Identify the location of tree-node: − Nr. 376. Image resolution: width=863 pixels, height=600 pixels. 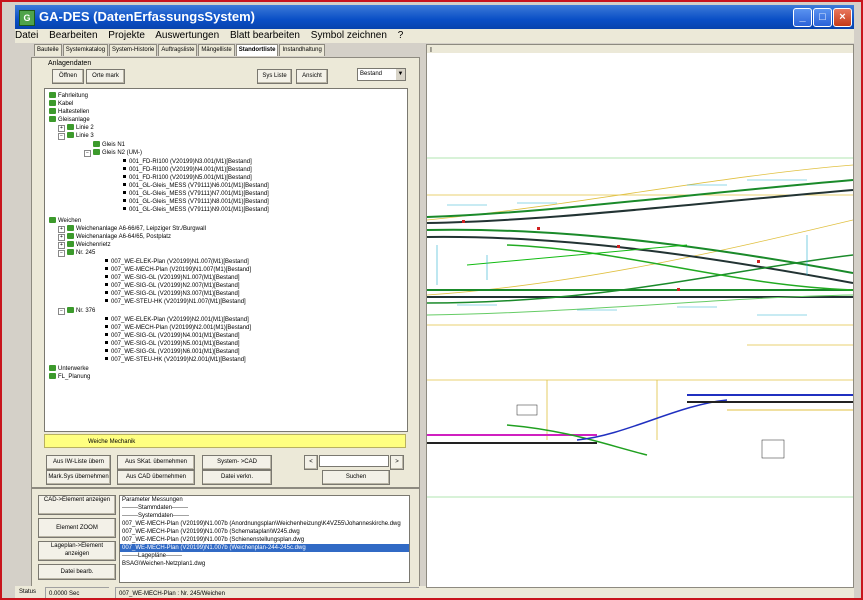
(76, 311).